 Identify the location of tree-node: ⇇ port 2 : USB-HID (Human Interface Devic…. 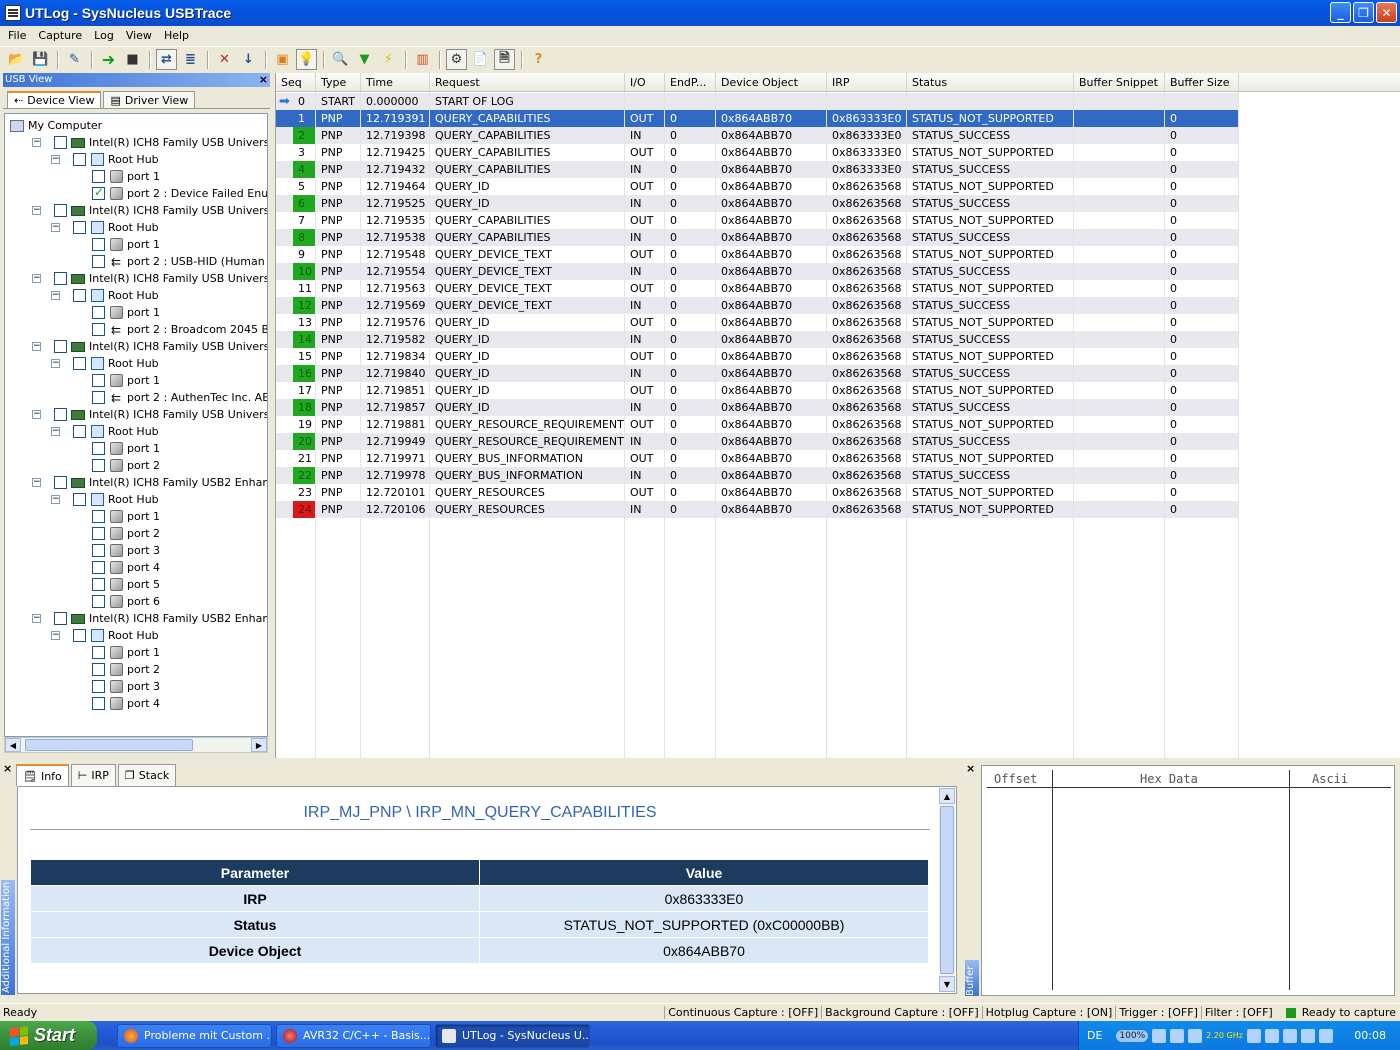
(179, 261).